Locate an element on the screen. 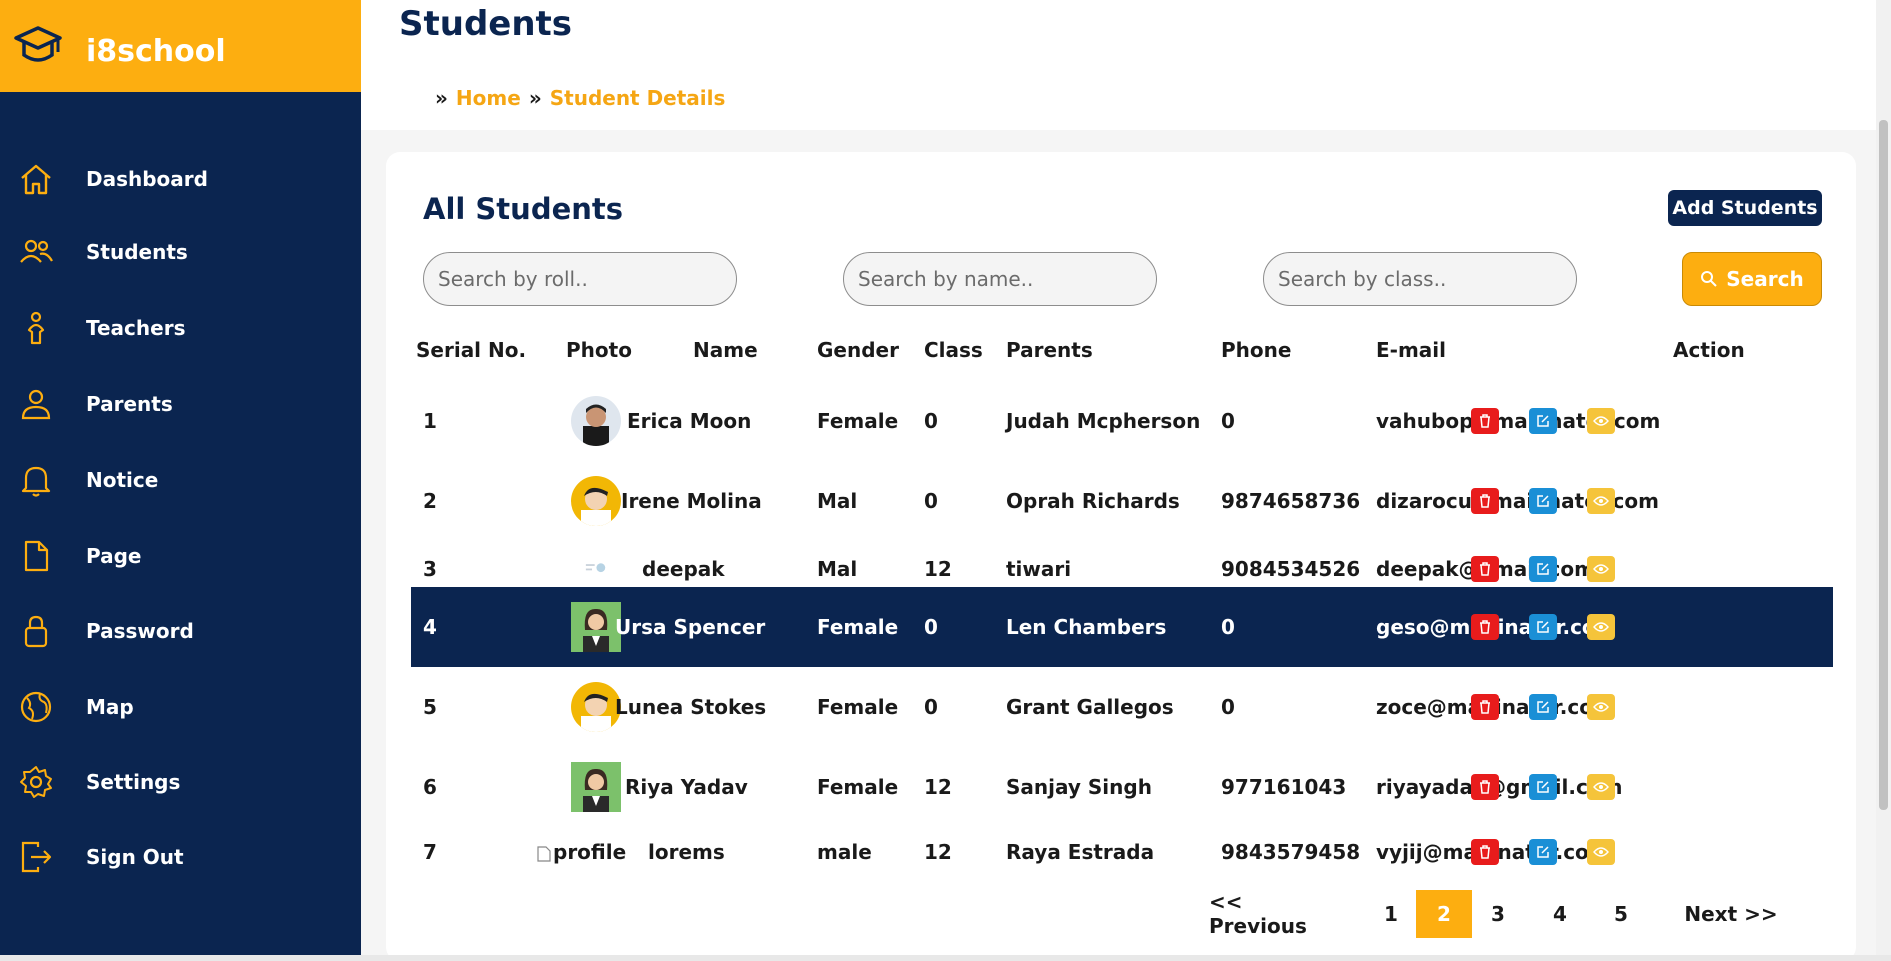  sidebar-item-label: Dashboard is located at coordinates (147, 179).